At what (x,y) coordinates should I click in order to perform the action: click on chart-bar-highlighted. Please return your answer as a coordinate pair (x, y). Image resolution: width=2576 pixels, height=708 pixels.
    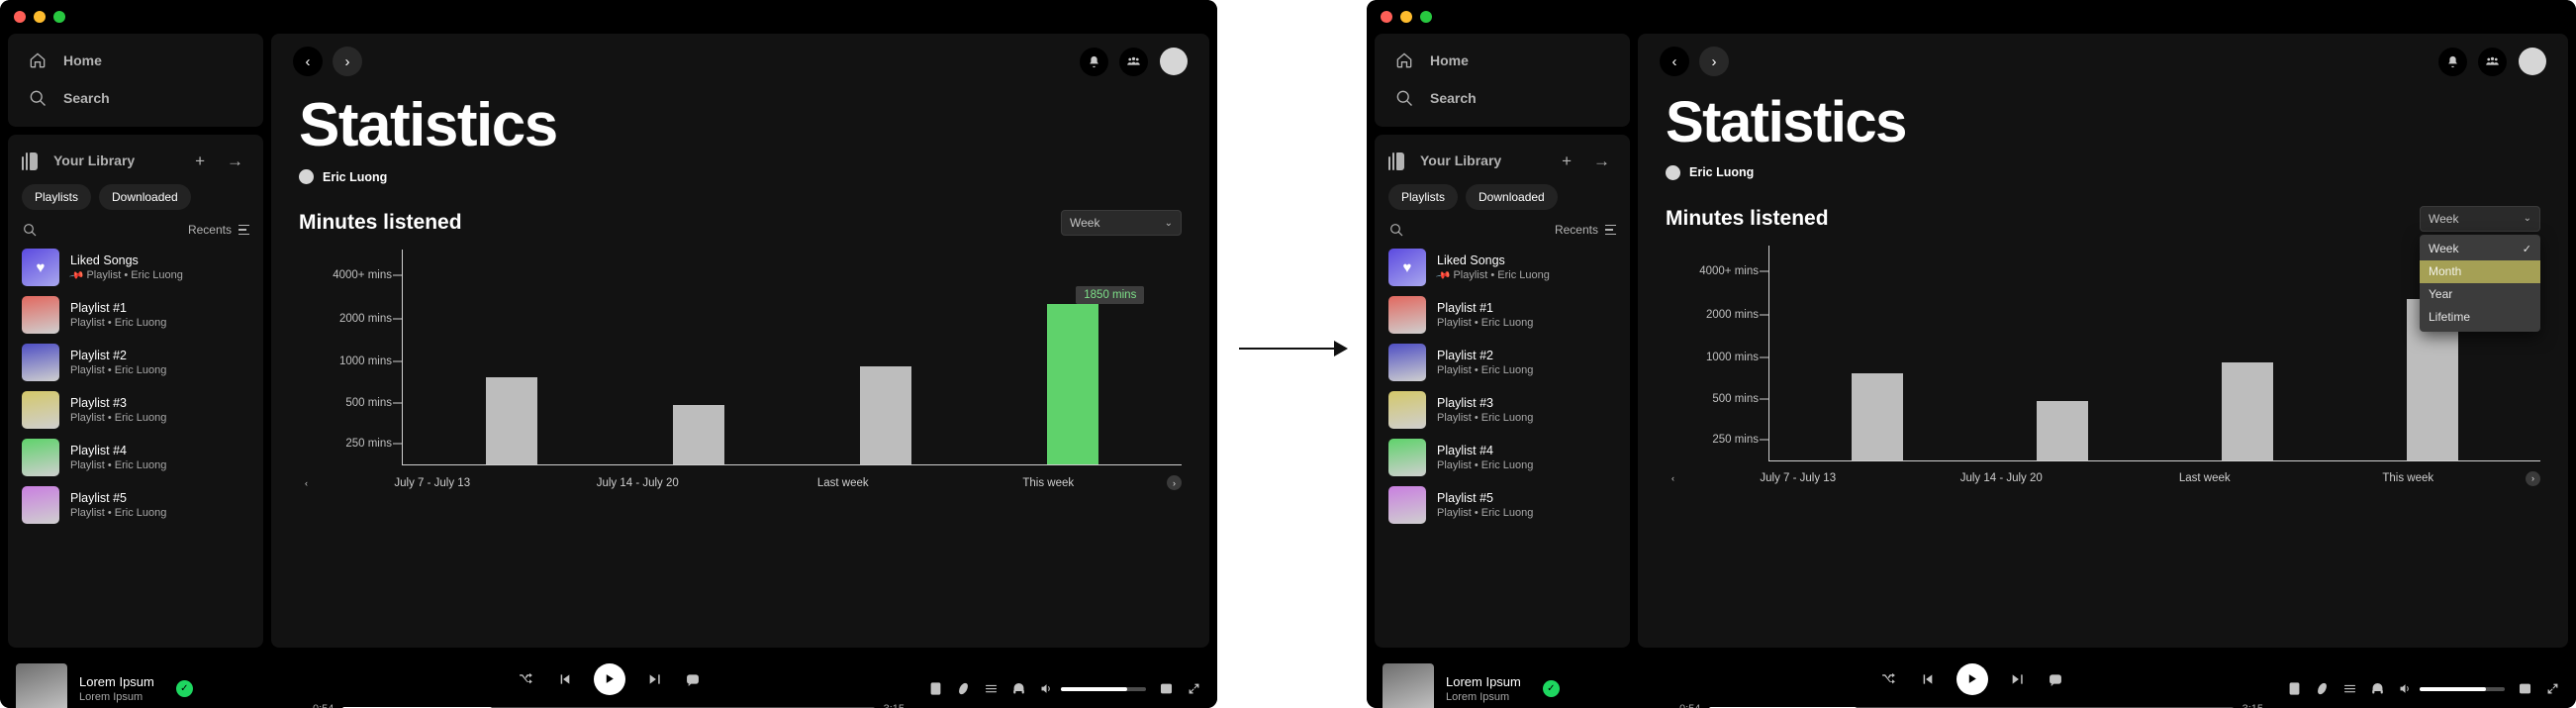
    Looking at the image, I should click on (1072, 384).